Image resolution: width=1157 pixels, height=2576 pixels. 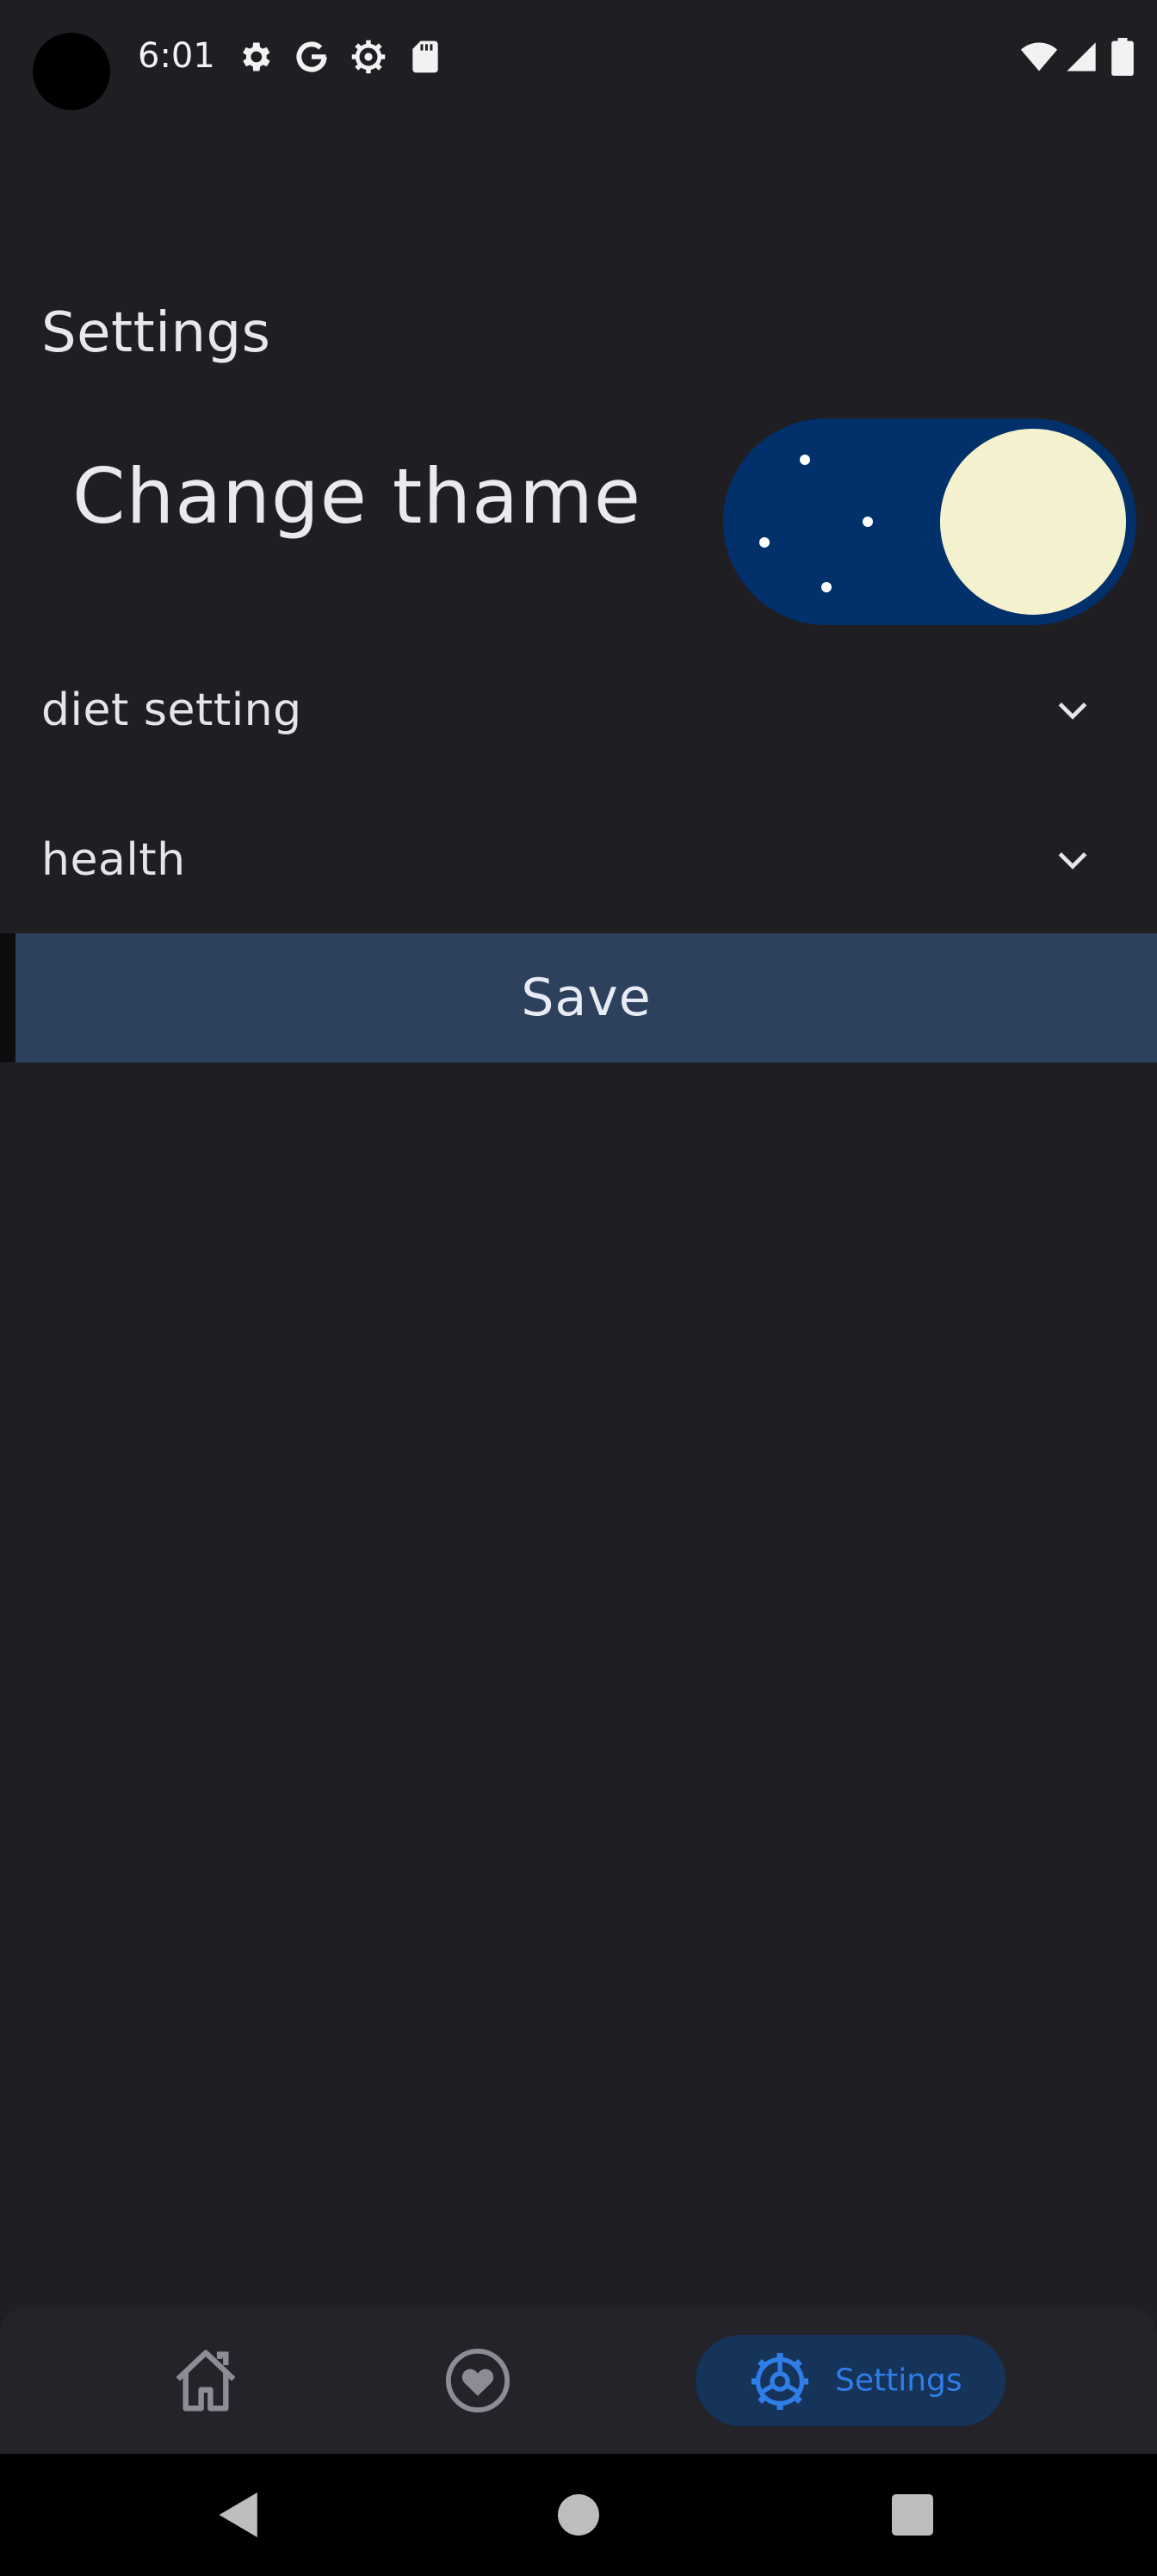 What do you see at coordinates (913, 2515) in the screenshot?
I see `recents-square-icon` at bounding box center [913, 2515].